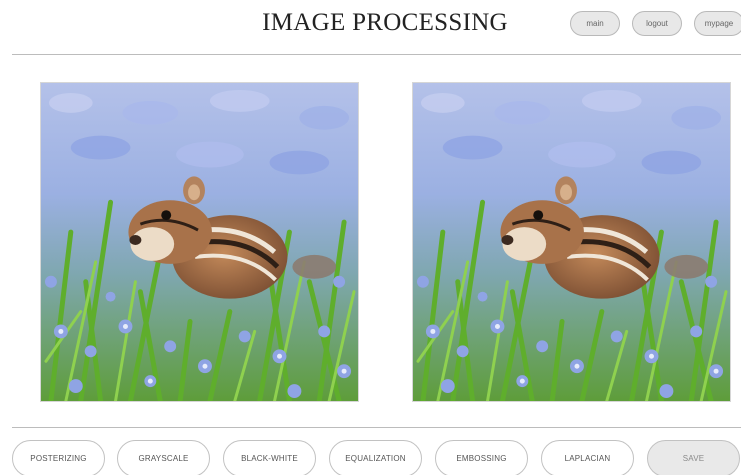 This screenshot has height=475, width=741. I want to click on mypage-nav-button: mypage, so click(717, 23).